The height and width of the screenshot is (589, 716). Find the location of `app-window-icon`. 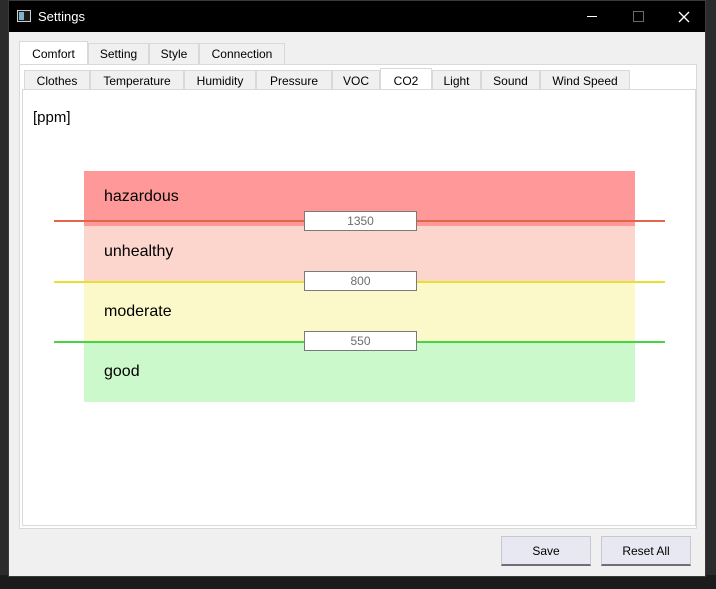

app-window-icon is located at coordinates (24, 16).